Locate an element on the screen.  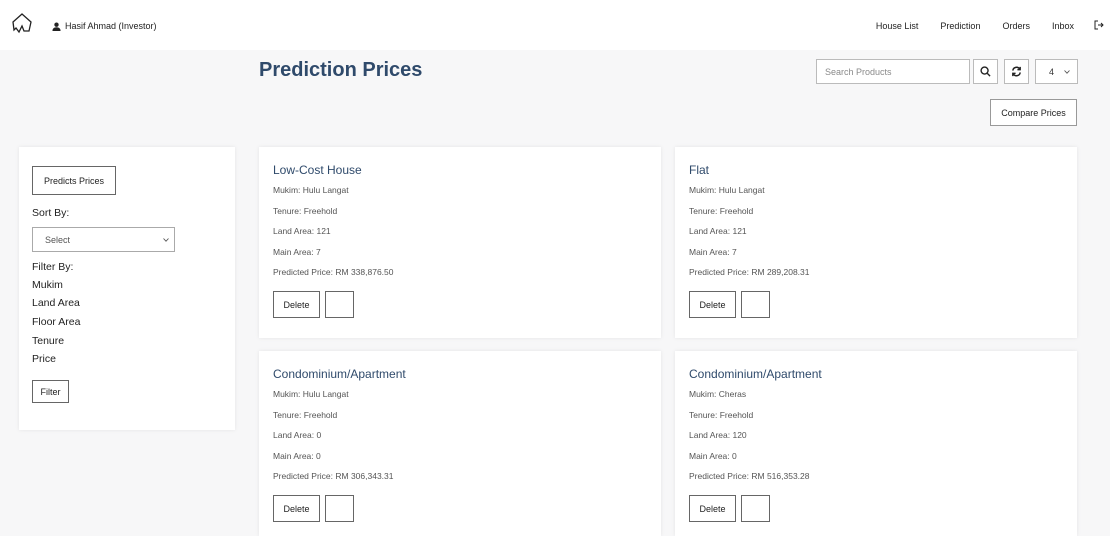
nav-inbox: Inbox is located at coordinates (1063, 26).